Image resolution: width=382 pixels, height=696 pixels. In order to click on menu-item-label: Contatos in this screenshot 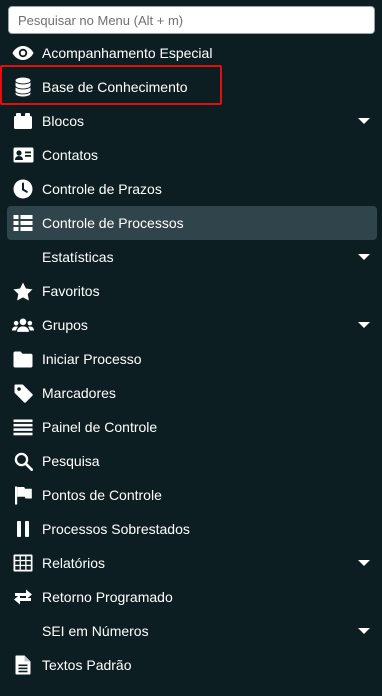, I will do `click(70, 155)`.